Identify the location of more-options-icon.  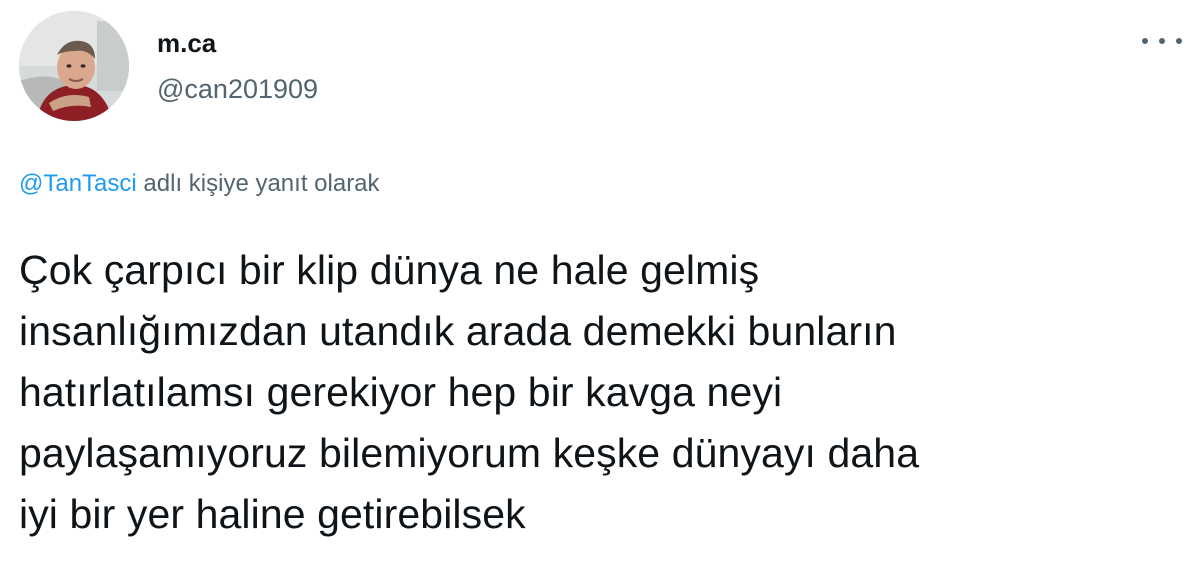
(1162, 41).